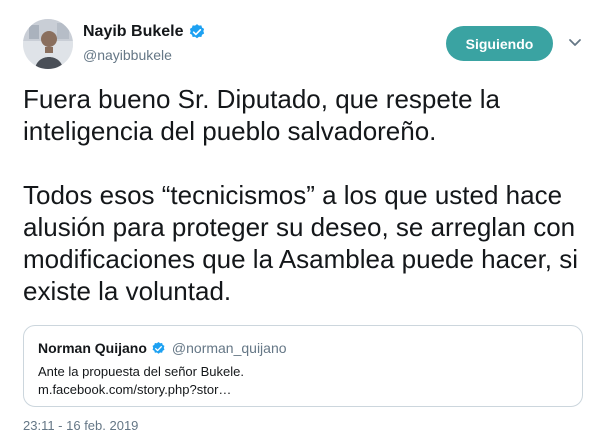  I want to click on avatar, so click(48, 44).